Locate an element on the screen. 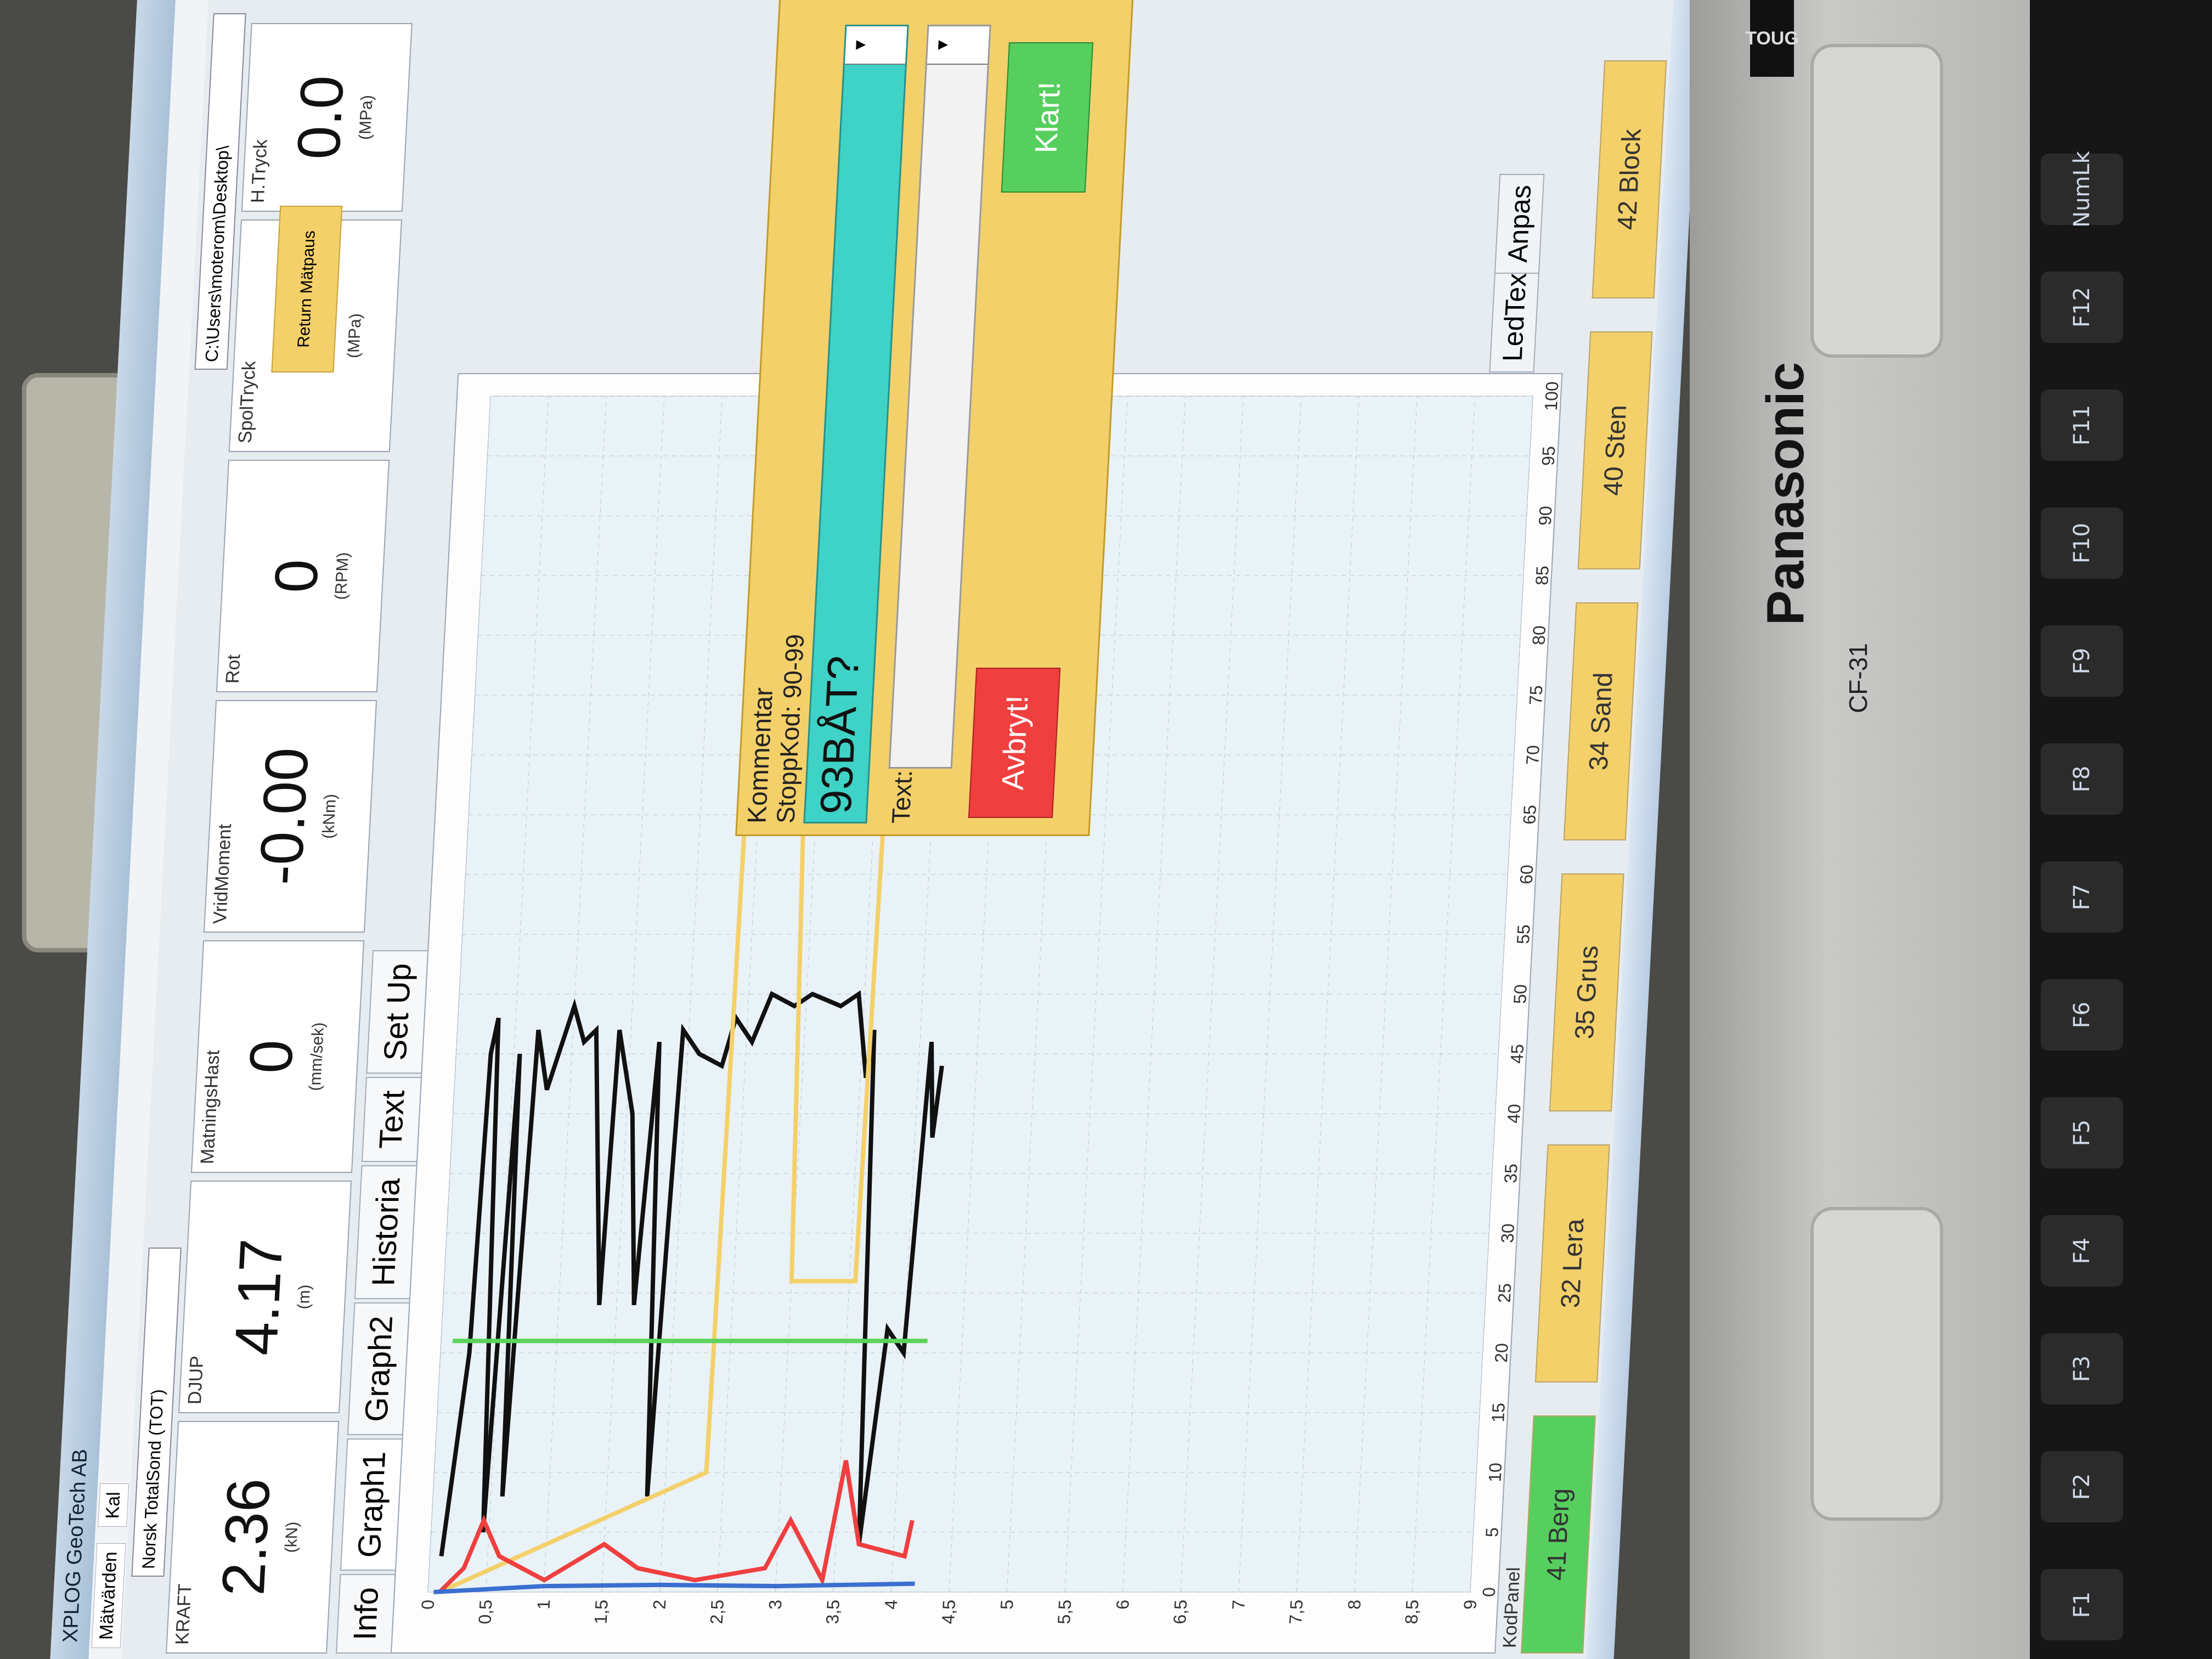 This screenshot has height=1659, width=2212. kod-button: 34 Sand is located at coordinates (1601, 721).